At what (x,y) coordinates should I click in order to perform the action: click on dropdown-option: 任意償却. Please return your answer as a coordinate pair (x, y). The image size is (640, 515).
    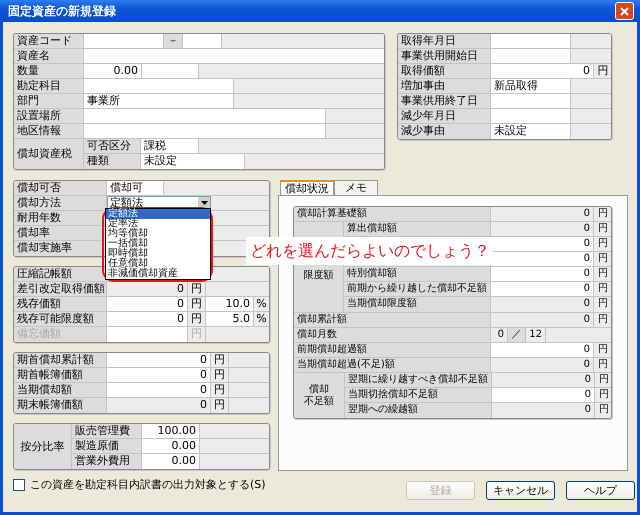
    Looking at the image, I should click on (158, 264).